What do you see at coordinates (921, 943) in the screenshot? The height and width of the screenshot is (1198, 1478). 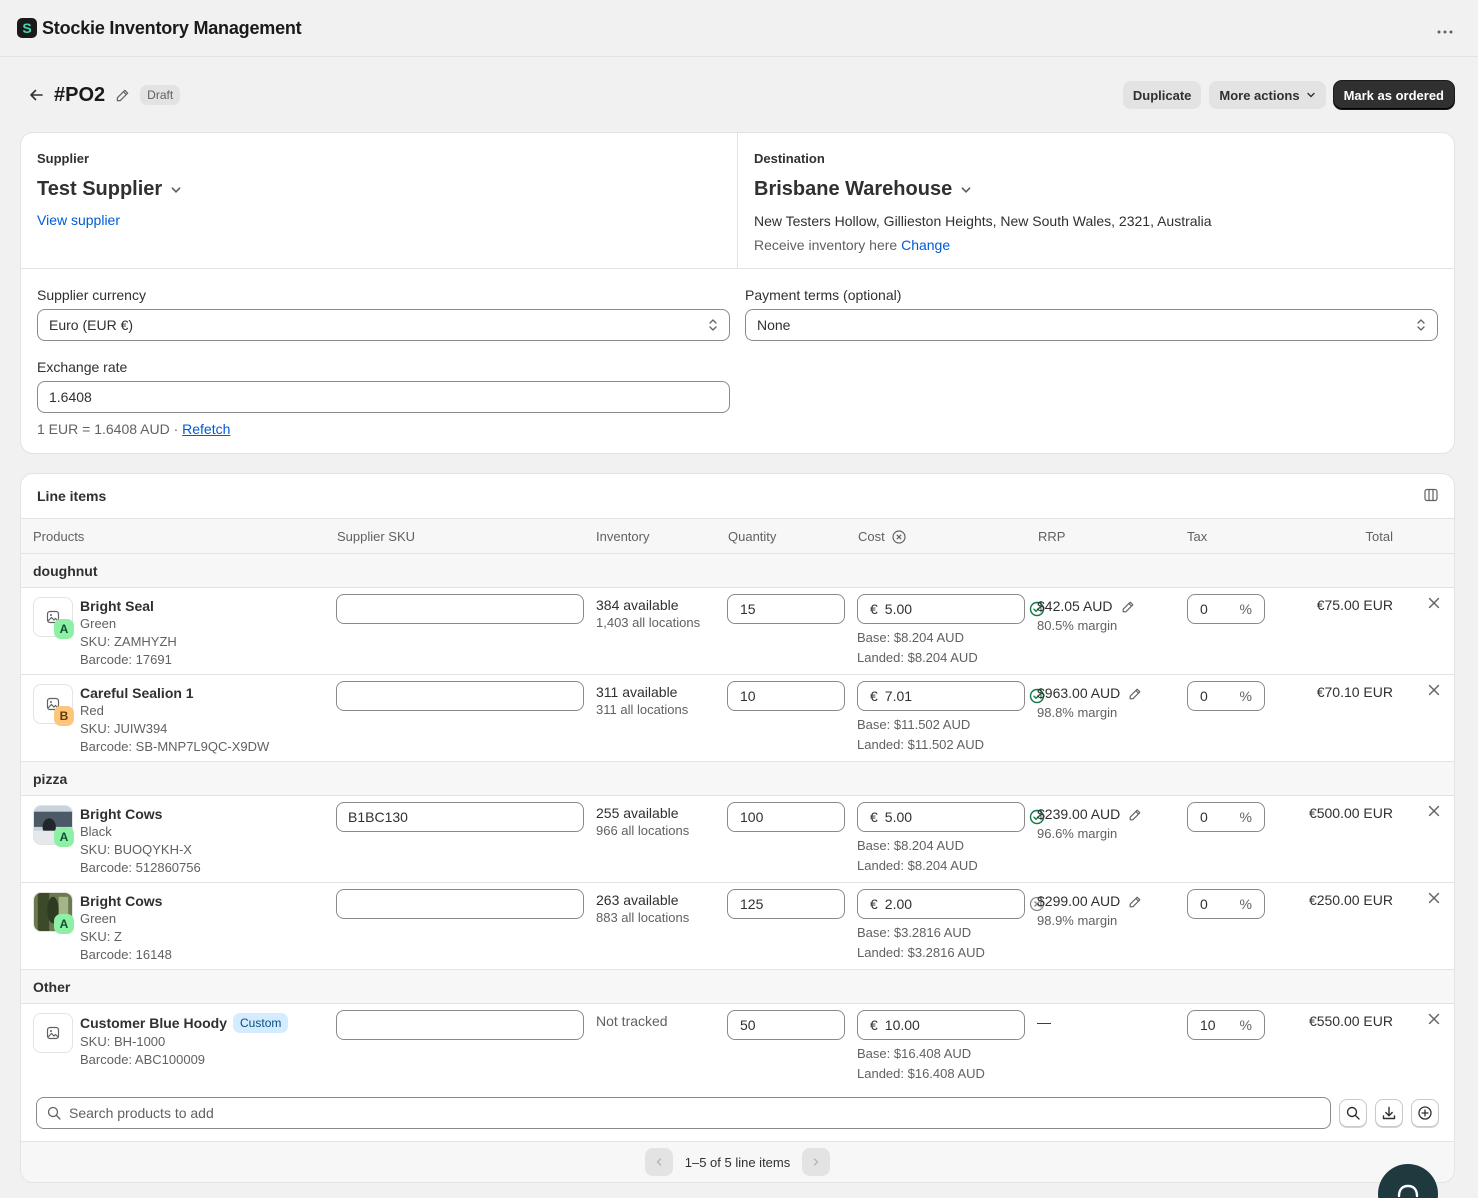 I see `cost-notes: Base: $3.2816 AUD Landed: $3.2816 AUD` at bounding box center [921, 943].